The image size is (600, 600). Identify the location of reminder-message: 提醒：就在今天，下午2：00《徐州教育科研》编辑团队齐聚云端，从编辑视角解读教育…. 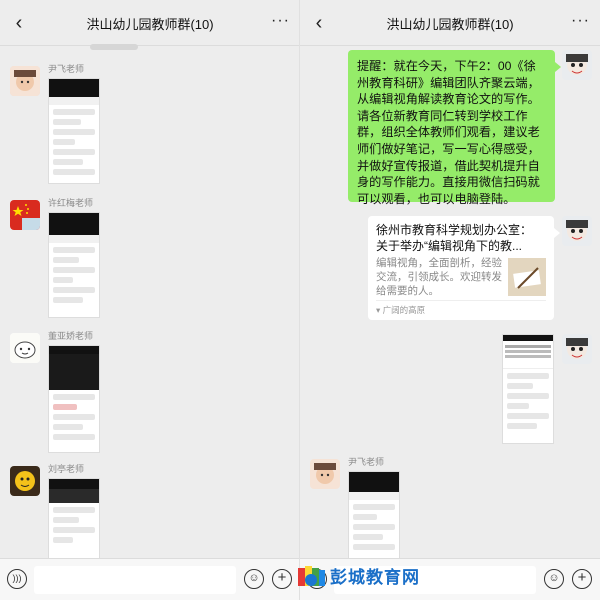
(454, 128).